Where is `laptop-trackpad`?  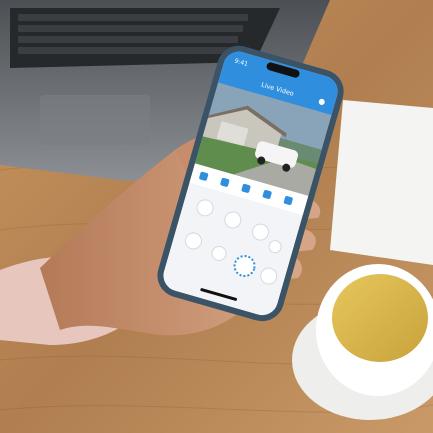
laptop-trackpad is located at coordinates (95, 120).